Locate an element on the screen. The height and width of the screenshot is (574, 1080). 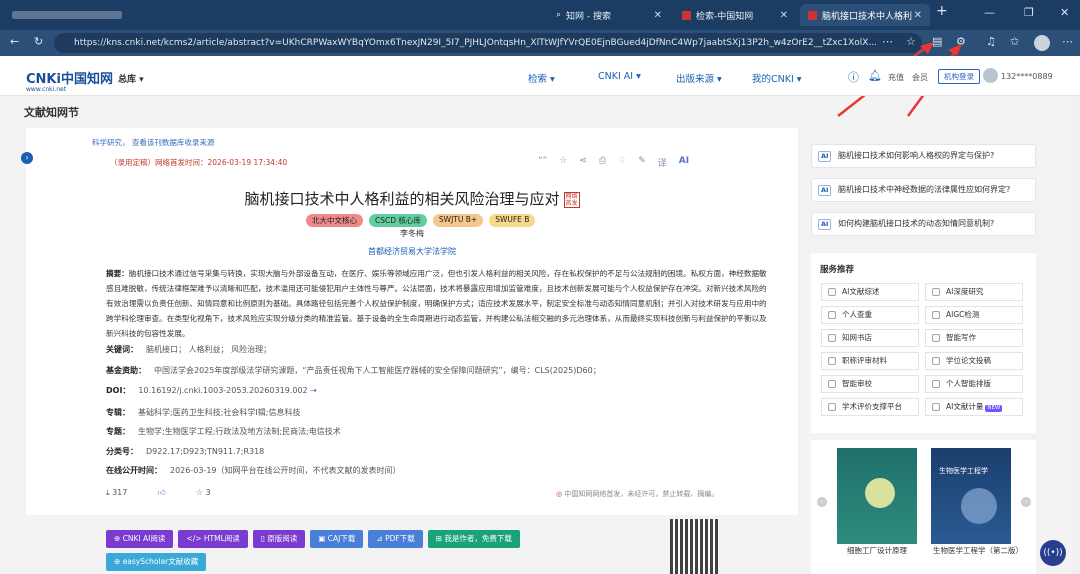
tab-cnki-search: 检索-中国知网 ✕ is located at coordinates (735, 15).